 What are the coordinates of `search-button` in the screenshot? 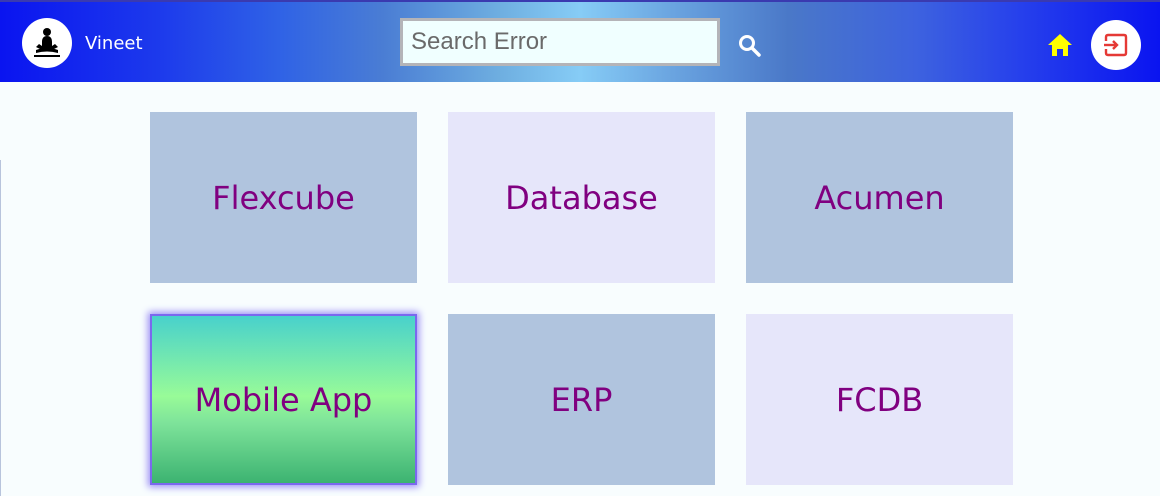 It's located at (750, 46).